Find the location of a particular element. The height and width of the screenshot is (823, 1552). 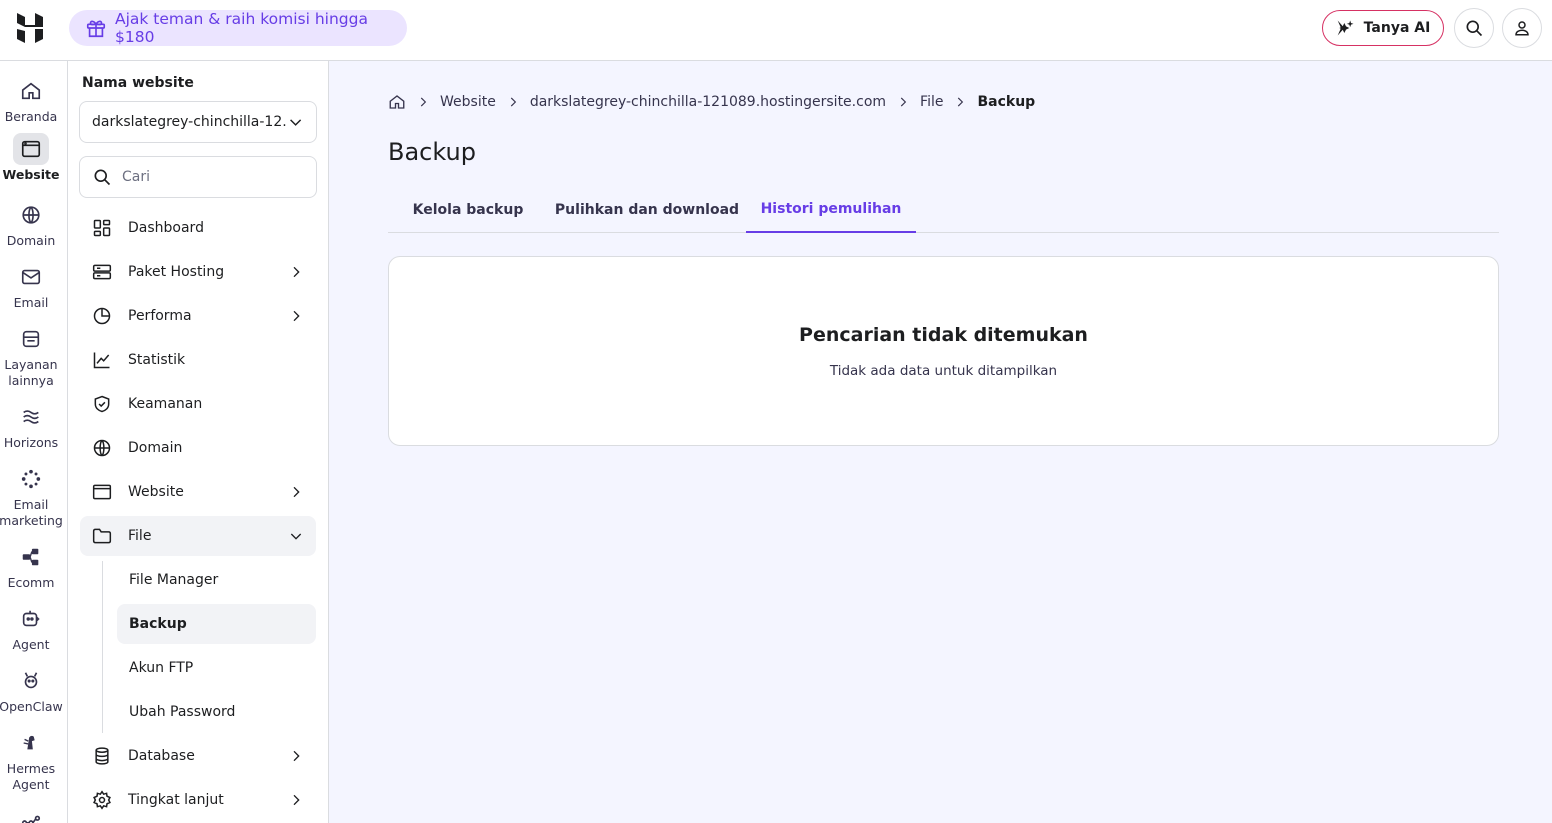

promo-text: Ajak teman & raih komisi hingga $180 is located at coordinates (241, 28).